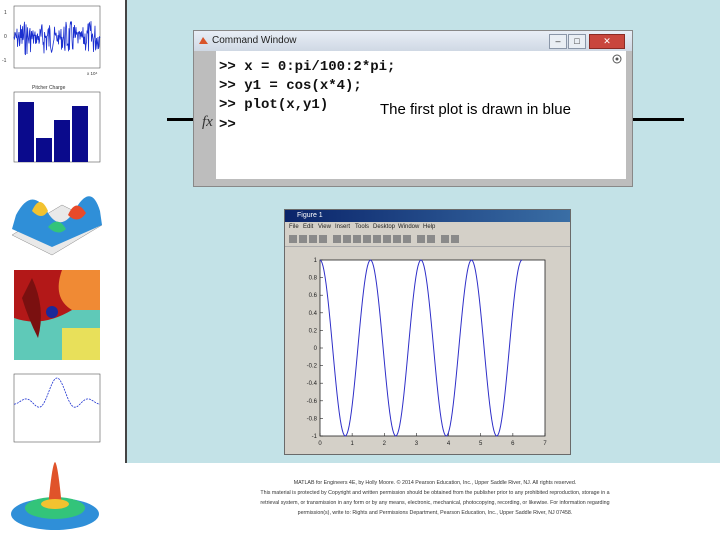  I want to click on maximize-button: □, so click(577, 41).